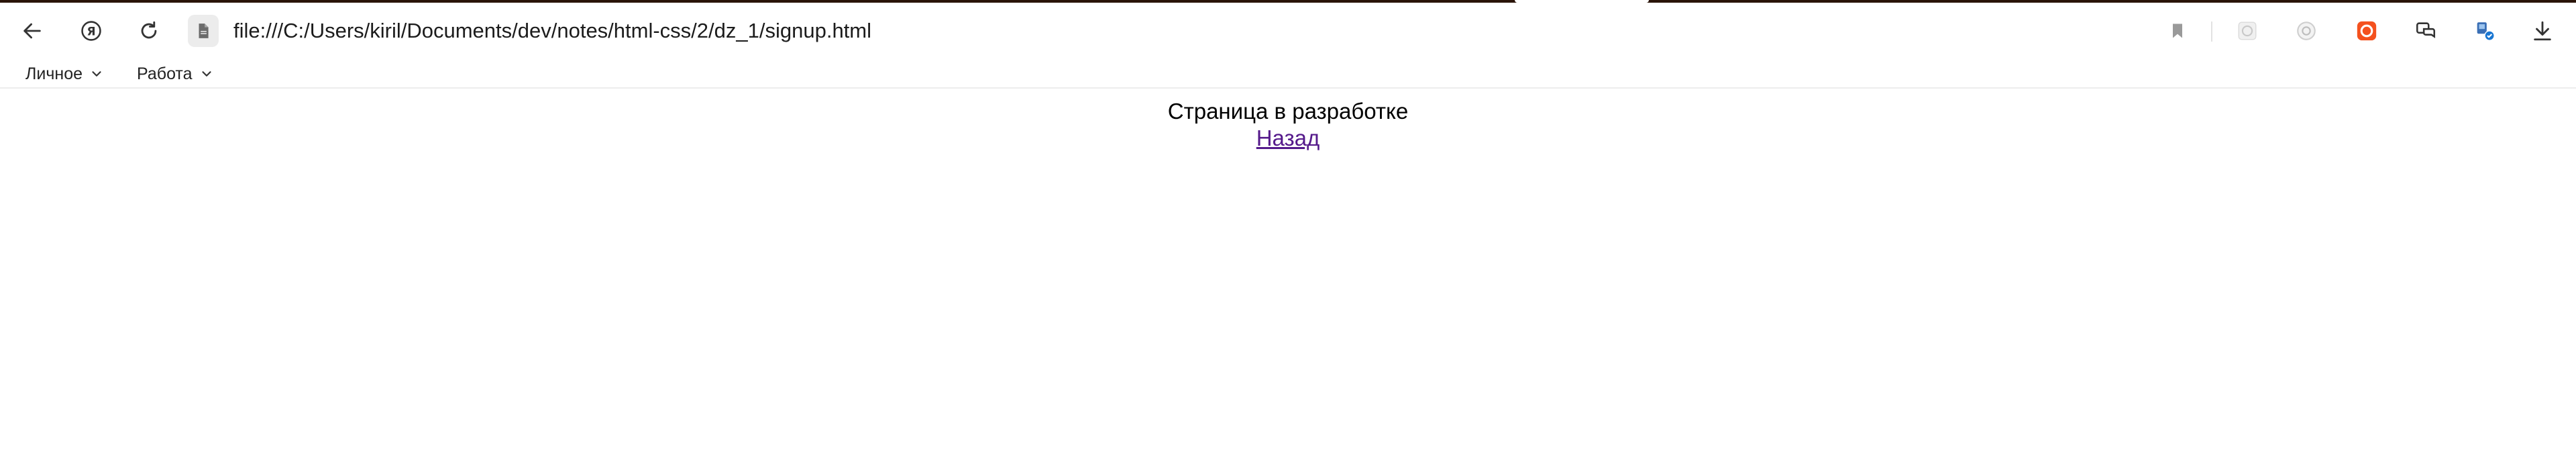 The width and height of the screenshot is (2576, 472). I want to click on back-button, so click(32, 31).